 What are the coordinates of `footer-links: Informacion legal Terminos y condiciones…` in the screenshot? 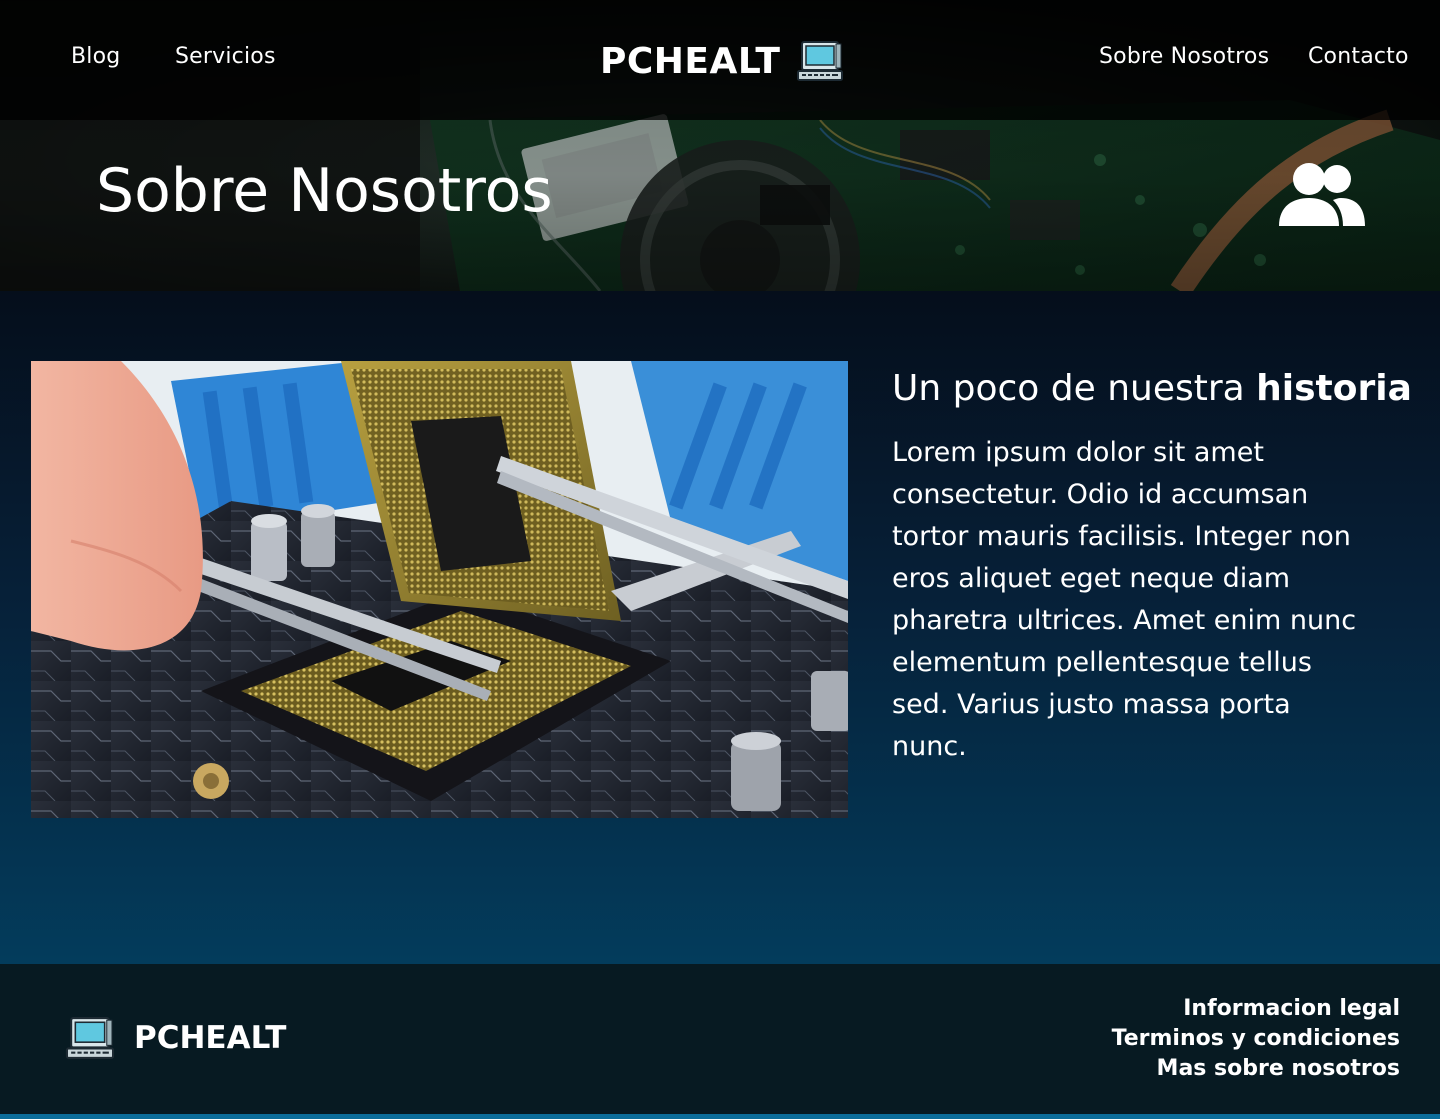 It's located at (1256, 1039).